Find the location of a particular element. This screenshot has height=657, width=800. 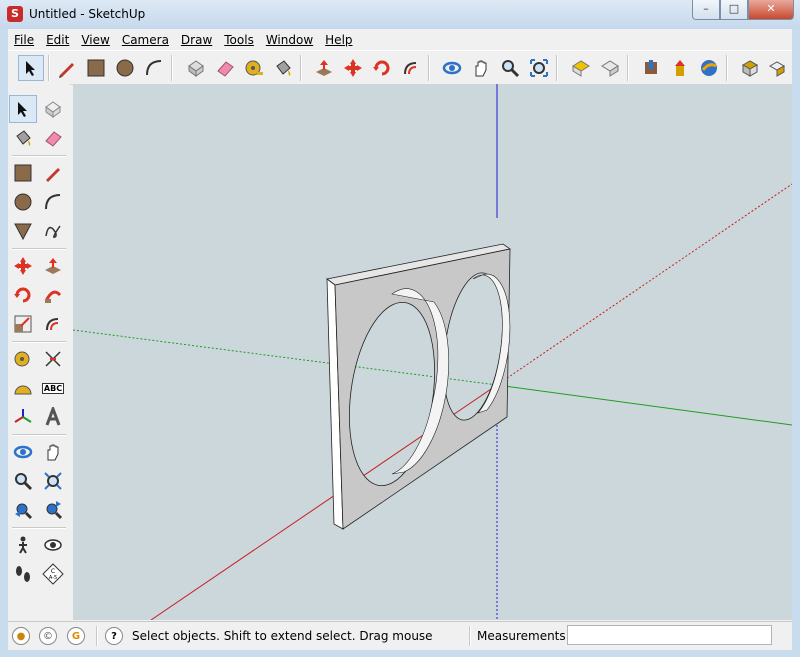

menu-tools: Tools is located at coordinates (239, 40).